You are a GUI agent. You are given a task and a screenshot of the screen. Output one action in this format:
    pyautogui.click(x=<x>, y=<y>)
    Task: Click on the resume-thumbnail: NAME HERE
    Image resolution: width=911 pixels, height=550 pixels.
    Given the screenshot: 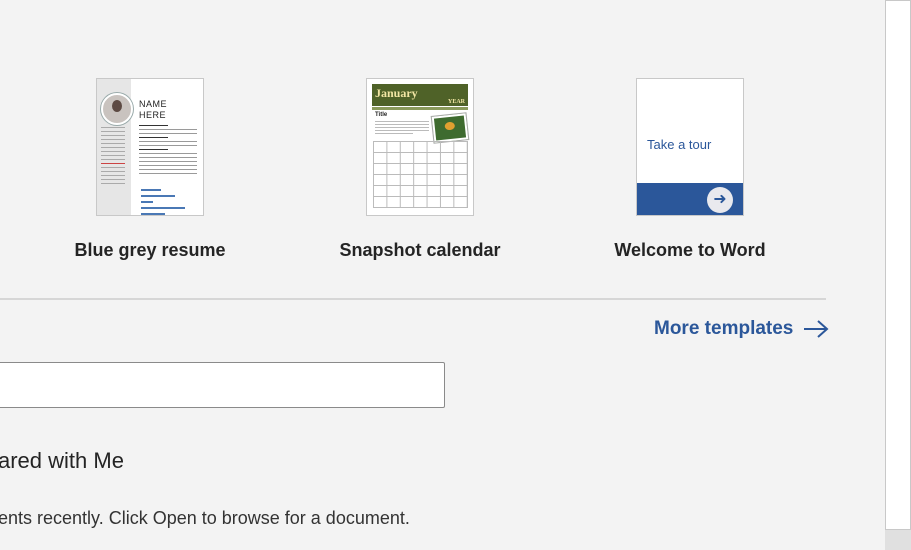 What is the action you would take?
    pyautogui.click(x=150, y=147)
    